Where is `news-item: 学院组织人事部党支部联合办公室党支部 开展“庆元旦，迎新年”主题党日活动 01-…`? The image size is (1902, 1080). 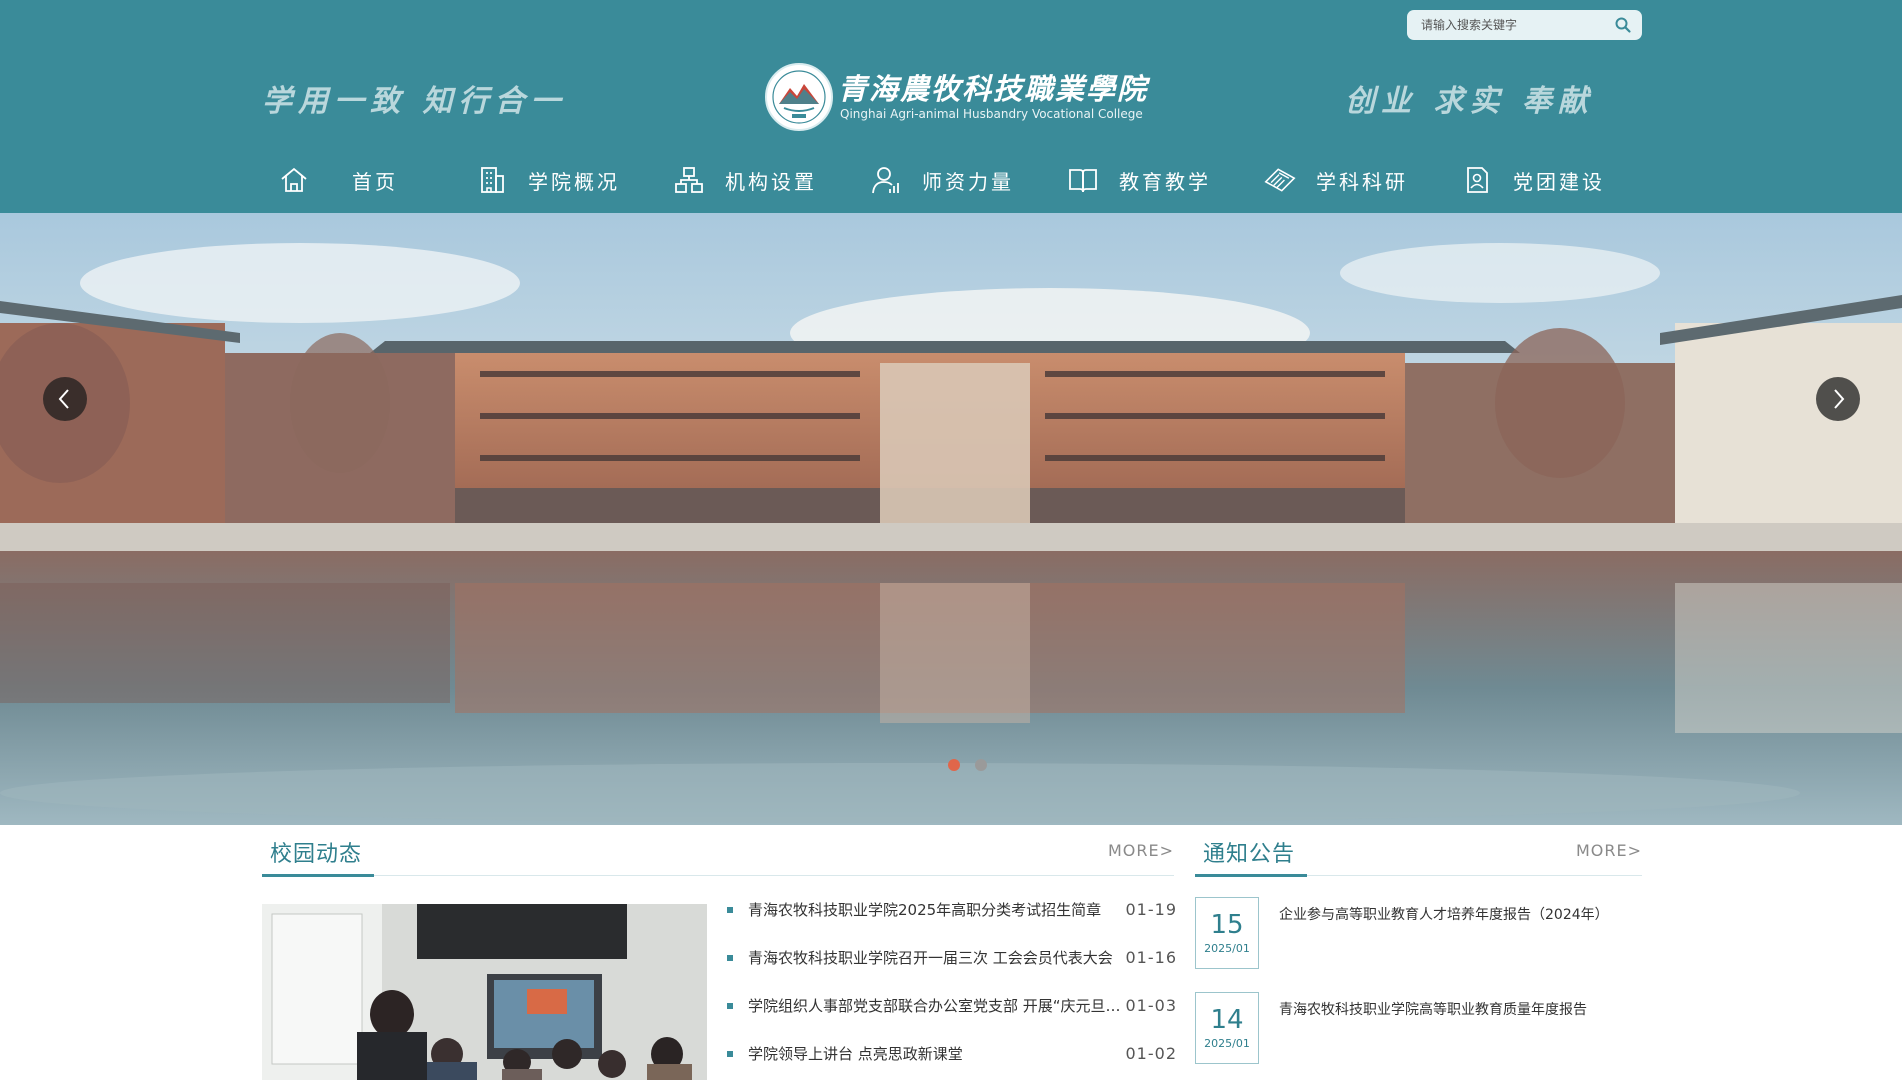
news-item: 学院组织人事部党支部联合办公室党支部 开展“庆元旦，迎新年”主题党日活动 01-… is located at coordinates (952, 1006).